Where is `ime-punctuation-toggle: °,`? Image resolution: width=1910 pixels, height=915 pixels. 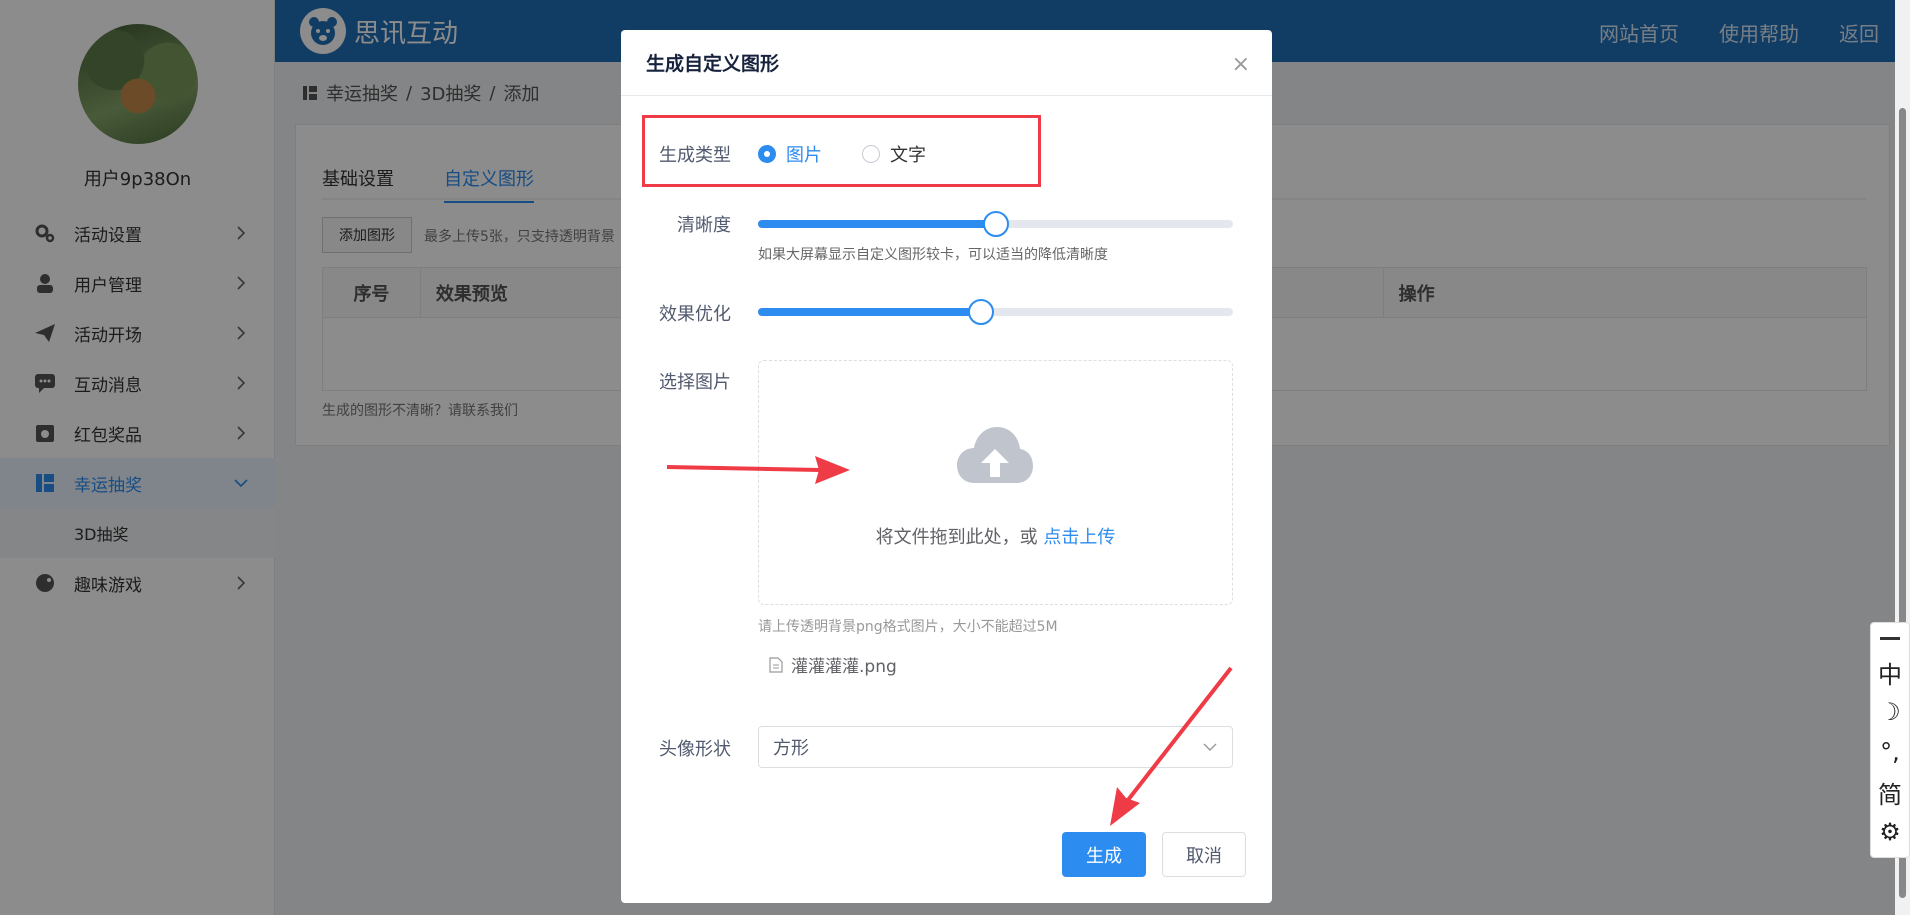 ime-punctuation-toggle: °, is located at coordinates (1890, 752).